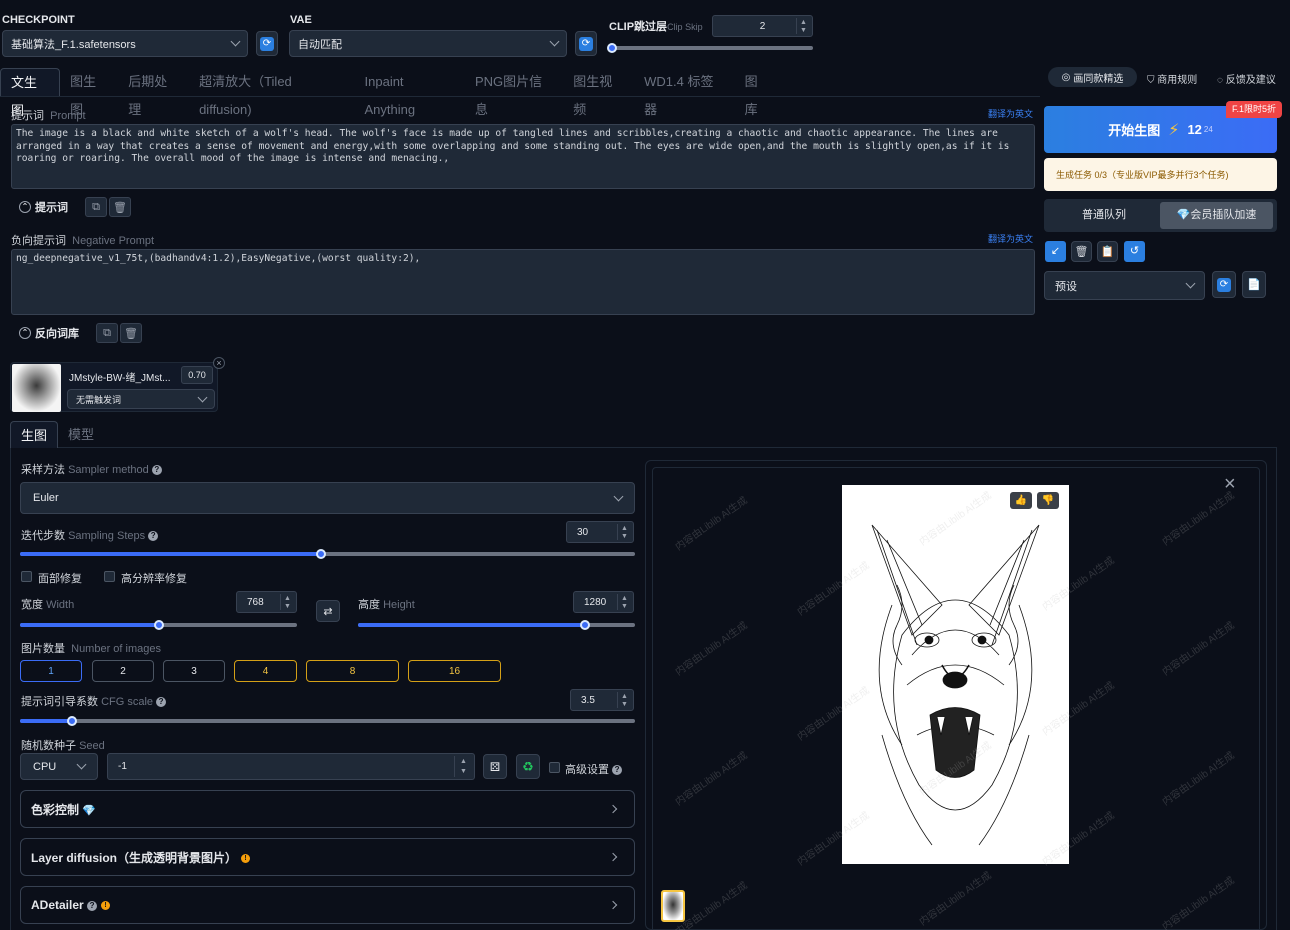  Describe the element at coordinates (327, 498) in the screenshot. I see `sampler-select: Euler` at that location.